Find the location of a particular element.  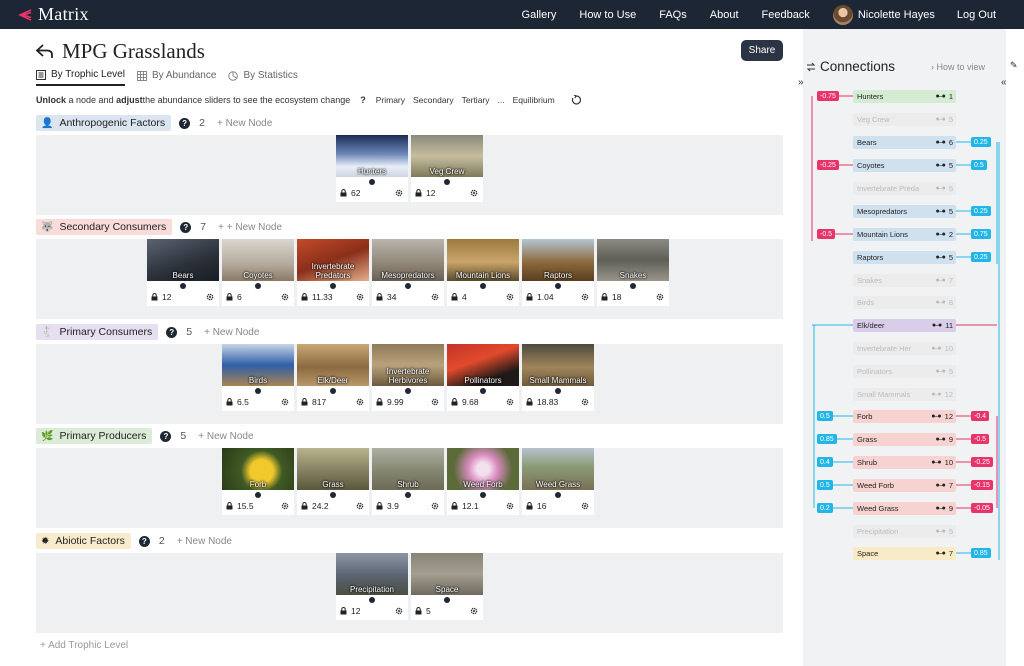

nav-gallery: Gallery is located at coordinates (539, 15).